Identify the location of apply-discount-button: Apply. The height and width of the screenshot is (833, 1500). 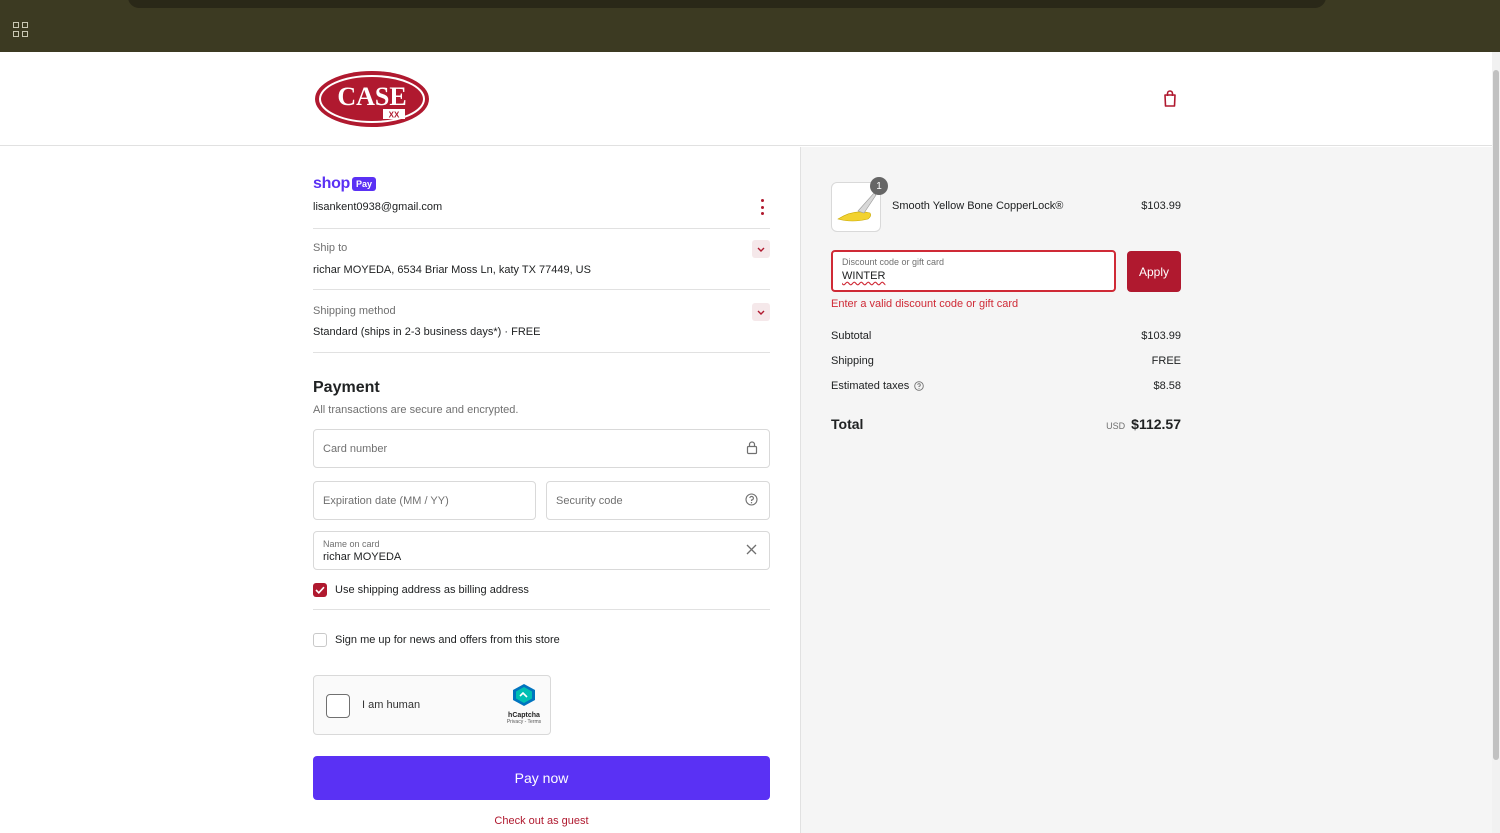
(1154, 271).